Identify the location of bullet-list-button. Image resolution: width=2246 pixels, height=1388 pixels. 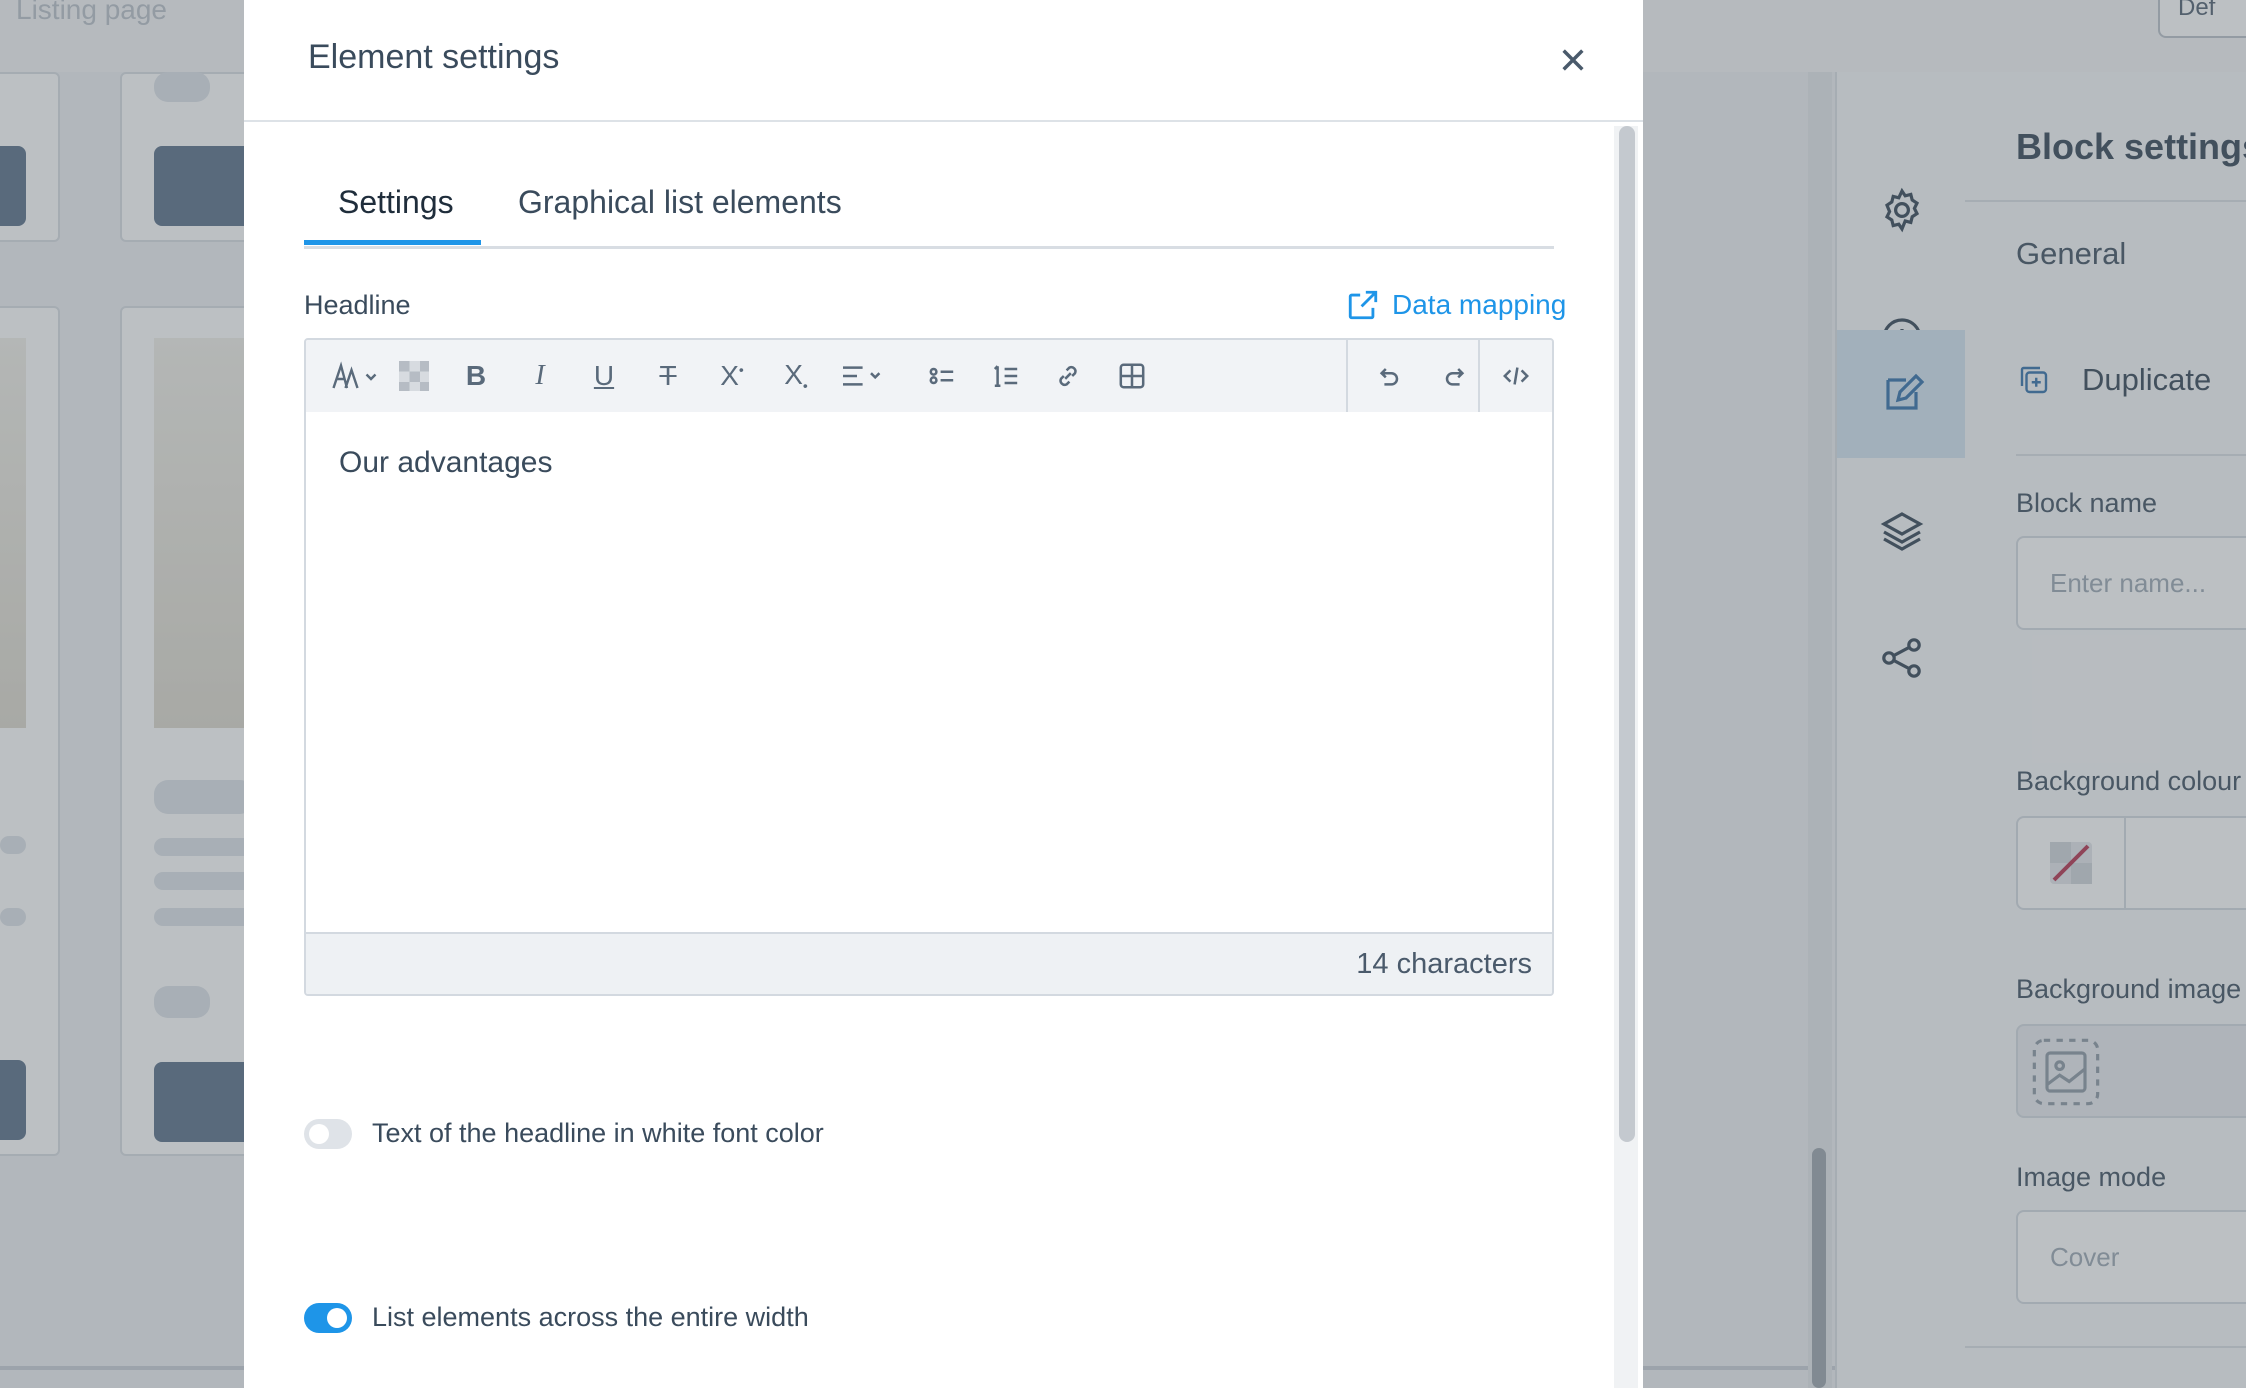
(942, 376).